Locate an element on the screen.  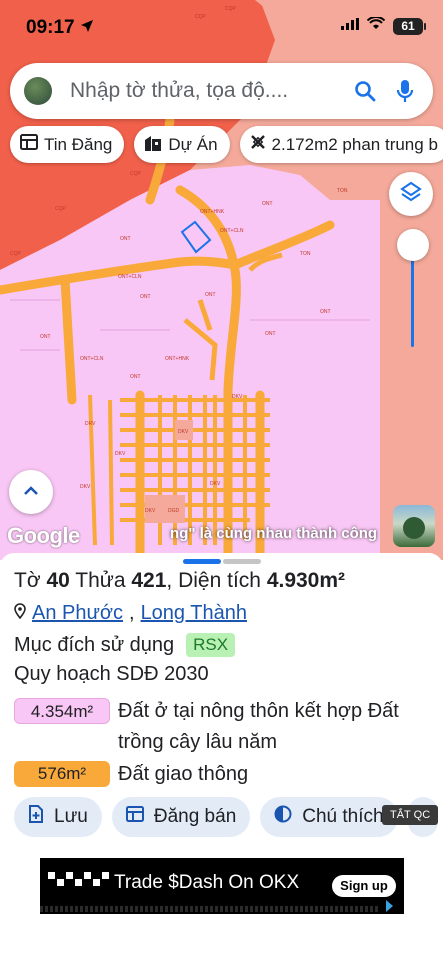
status-bar: 09:17 61 is located at coordinates (221, 28).